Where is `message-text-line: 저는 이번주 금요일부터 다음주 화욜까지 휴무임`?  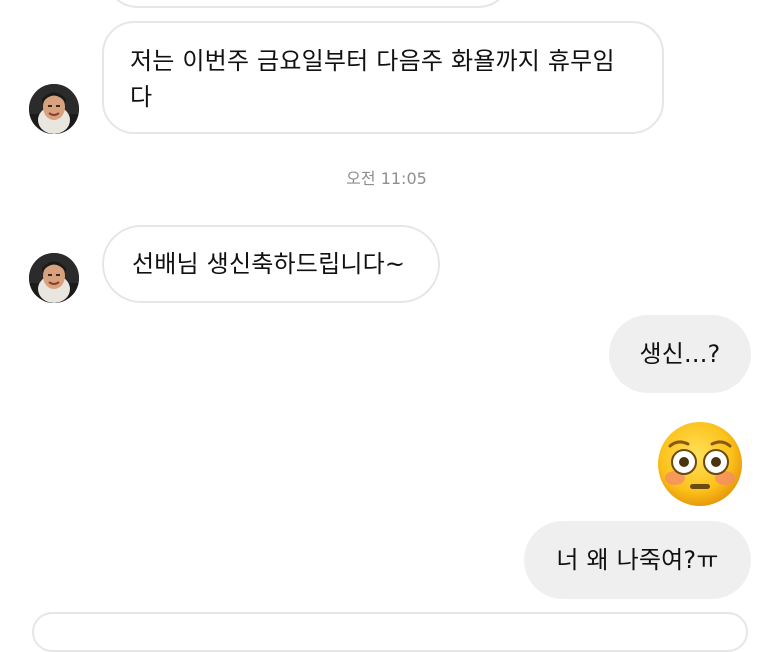
message-text-line: 저는 이번주 금요일부터 다음주 화욜까지 휴무임 is located at coordinates (372, 61).